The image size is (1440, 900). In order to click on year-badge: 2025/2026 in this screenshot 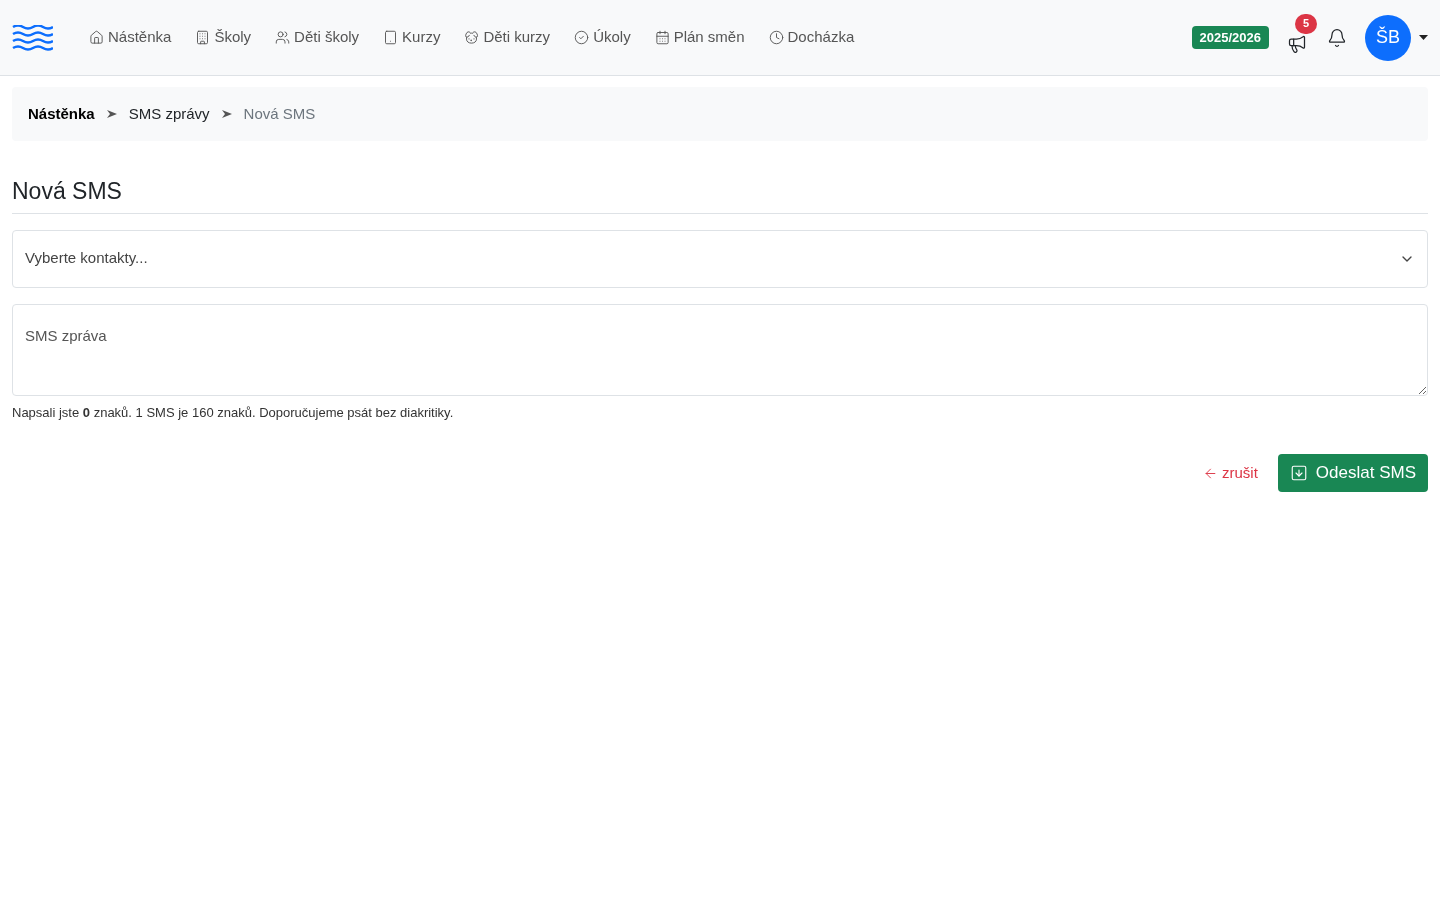, I will do `click(1230, 37)`.